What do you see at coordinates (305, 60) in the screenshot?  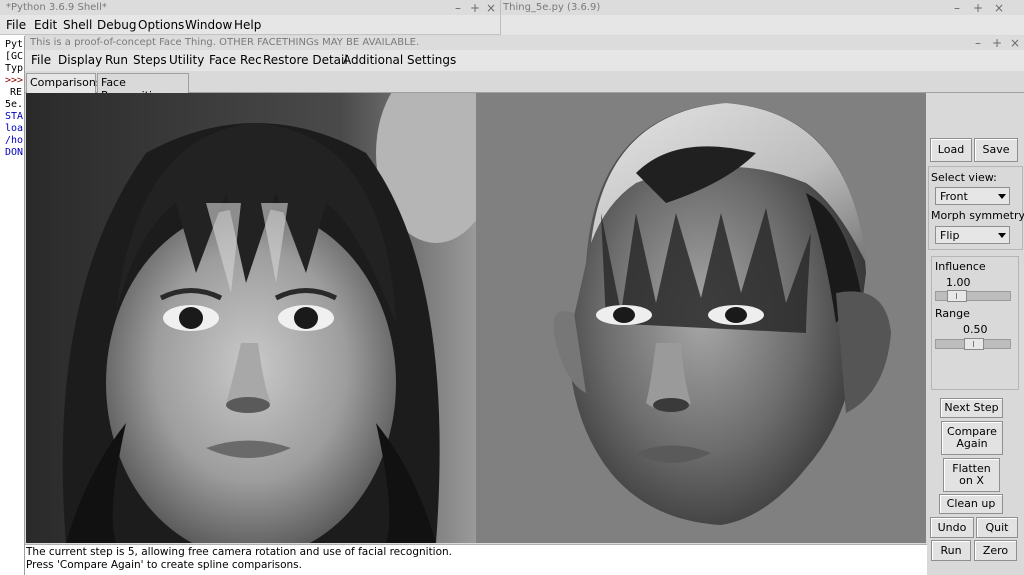 I see `app-menu-restore-detail: Restore Detail` at bounding box center [305, 60].